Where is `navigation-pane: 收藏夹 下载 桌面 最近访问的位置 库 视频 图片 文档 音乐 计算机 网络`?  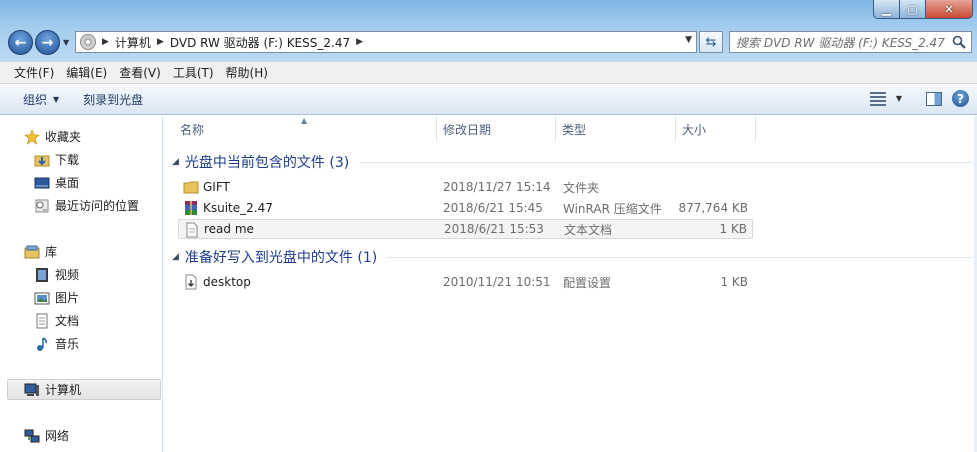 navigation-pane: 收藏夹 下载 桌面 最近访问的位置 库 视频 图片 文档 音乐 计算机 网络 is located at coordinates (81, 284).